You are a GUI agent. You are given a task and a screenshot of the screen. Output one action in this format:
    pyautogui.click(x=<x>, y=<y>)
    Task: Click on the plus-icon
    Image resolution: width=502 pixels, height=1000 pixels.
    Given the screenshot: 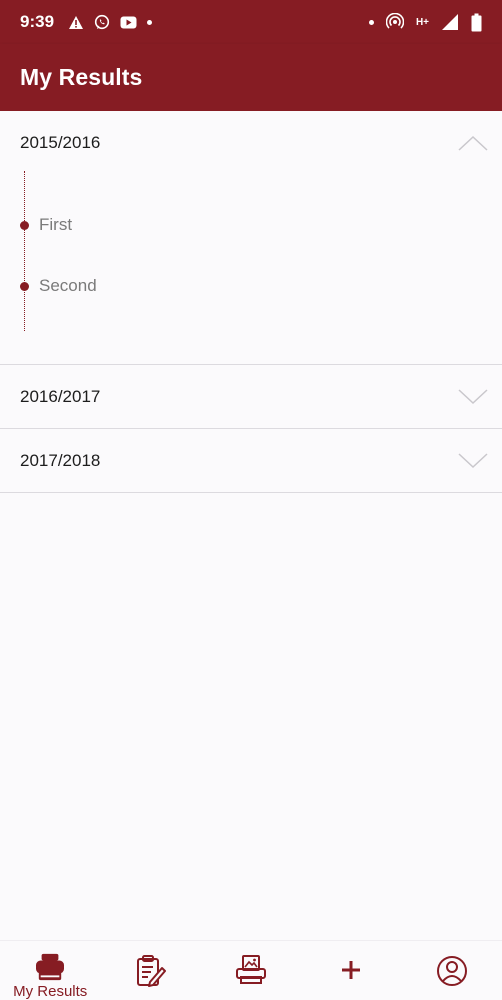 What is the action you would take?
    pyautogui.click(x=351, y=970)
    